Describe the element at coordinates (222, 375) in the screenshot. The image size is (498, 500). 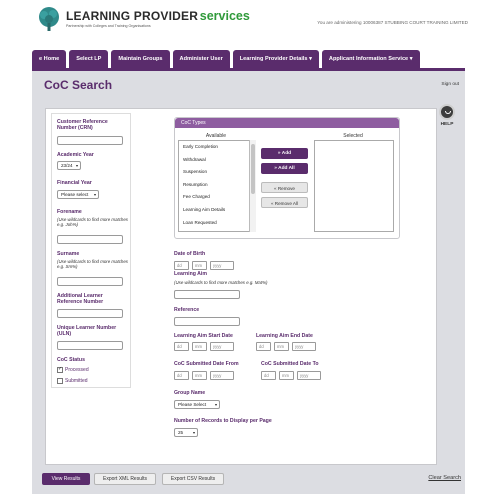
I see `submitted-from-year: yyyy` at that location.